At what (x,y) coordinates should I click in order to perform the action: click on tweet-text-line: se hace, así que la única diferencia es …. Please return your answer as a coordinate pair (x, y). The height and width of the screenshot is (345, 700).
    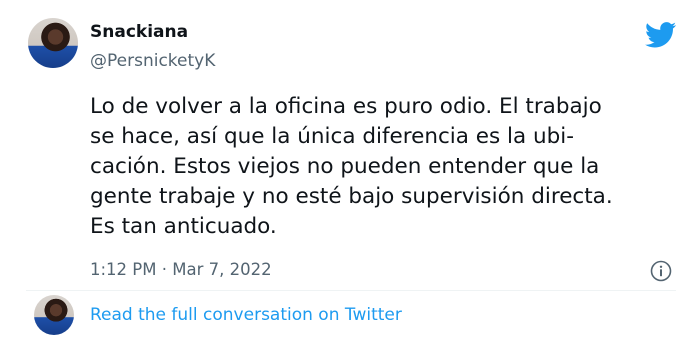
    Looking at the image, I should click on (332, 136).